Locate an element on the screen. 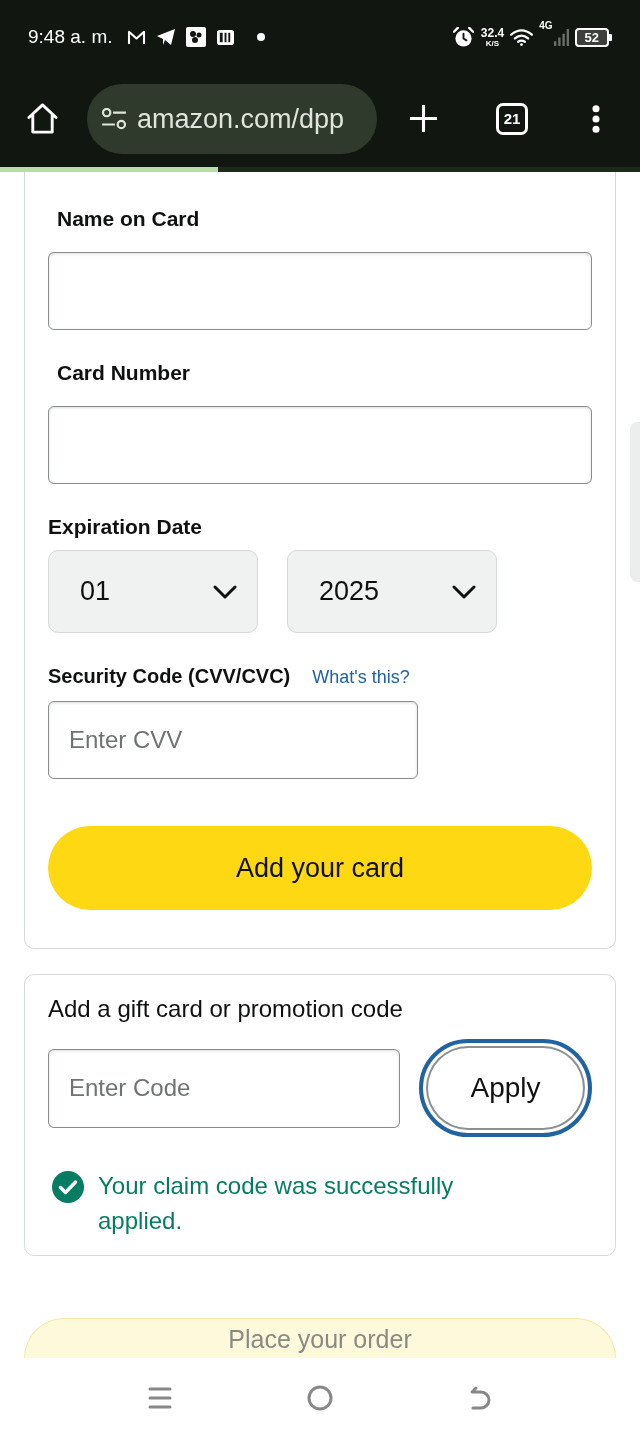 This screenshot has height=1433, width=640. more-options-icon is located at coordinates (596, 118).